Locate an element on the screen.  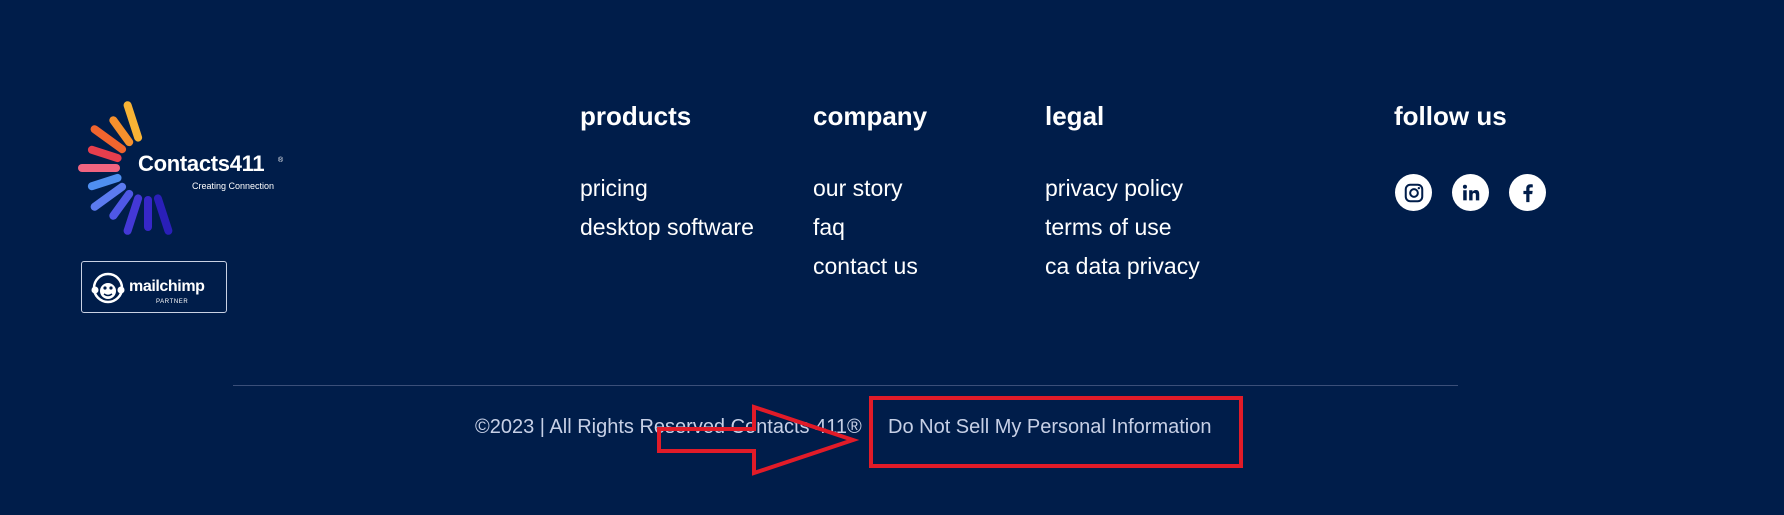
instagram-icon is located at coordinates (1413, 192).